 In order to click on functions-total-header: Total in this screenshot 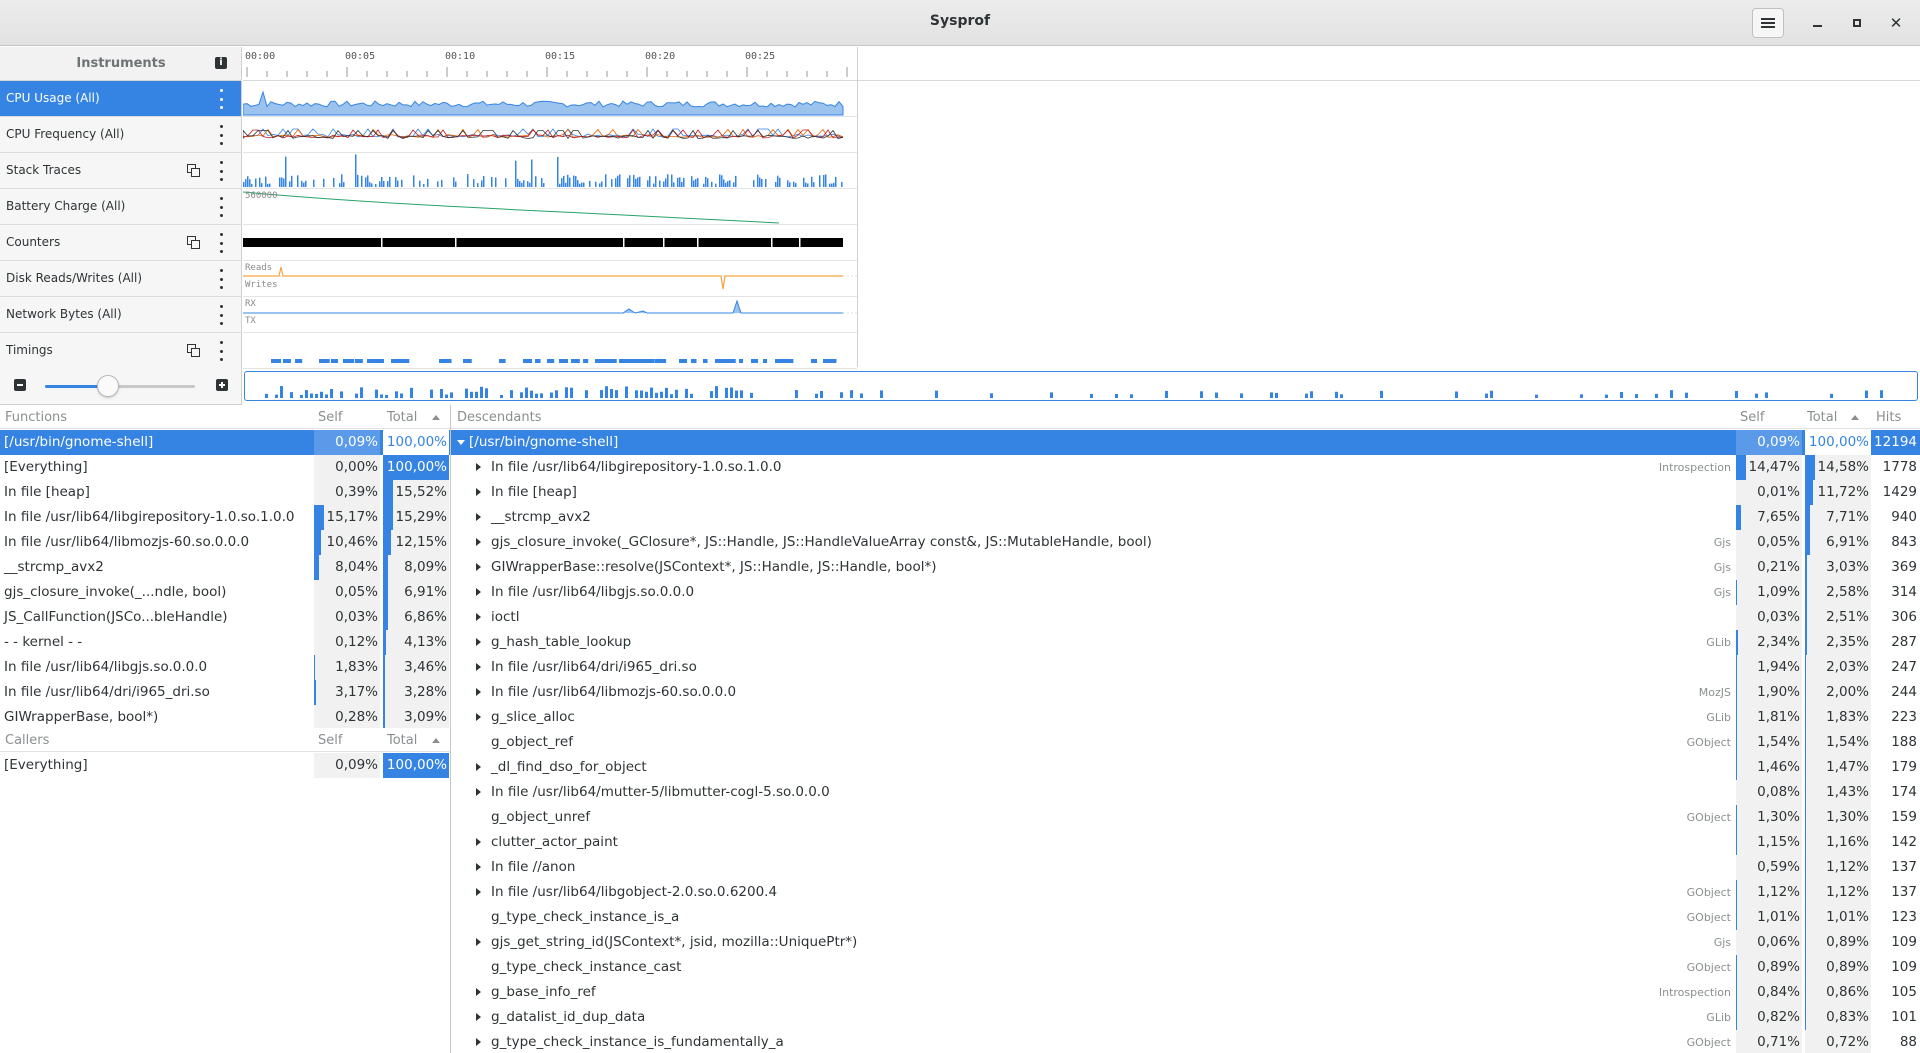, I will do `click(402, 417)`.